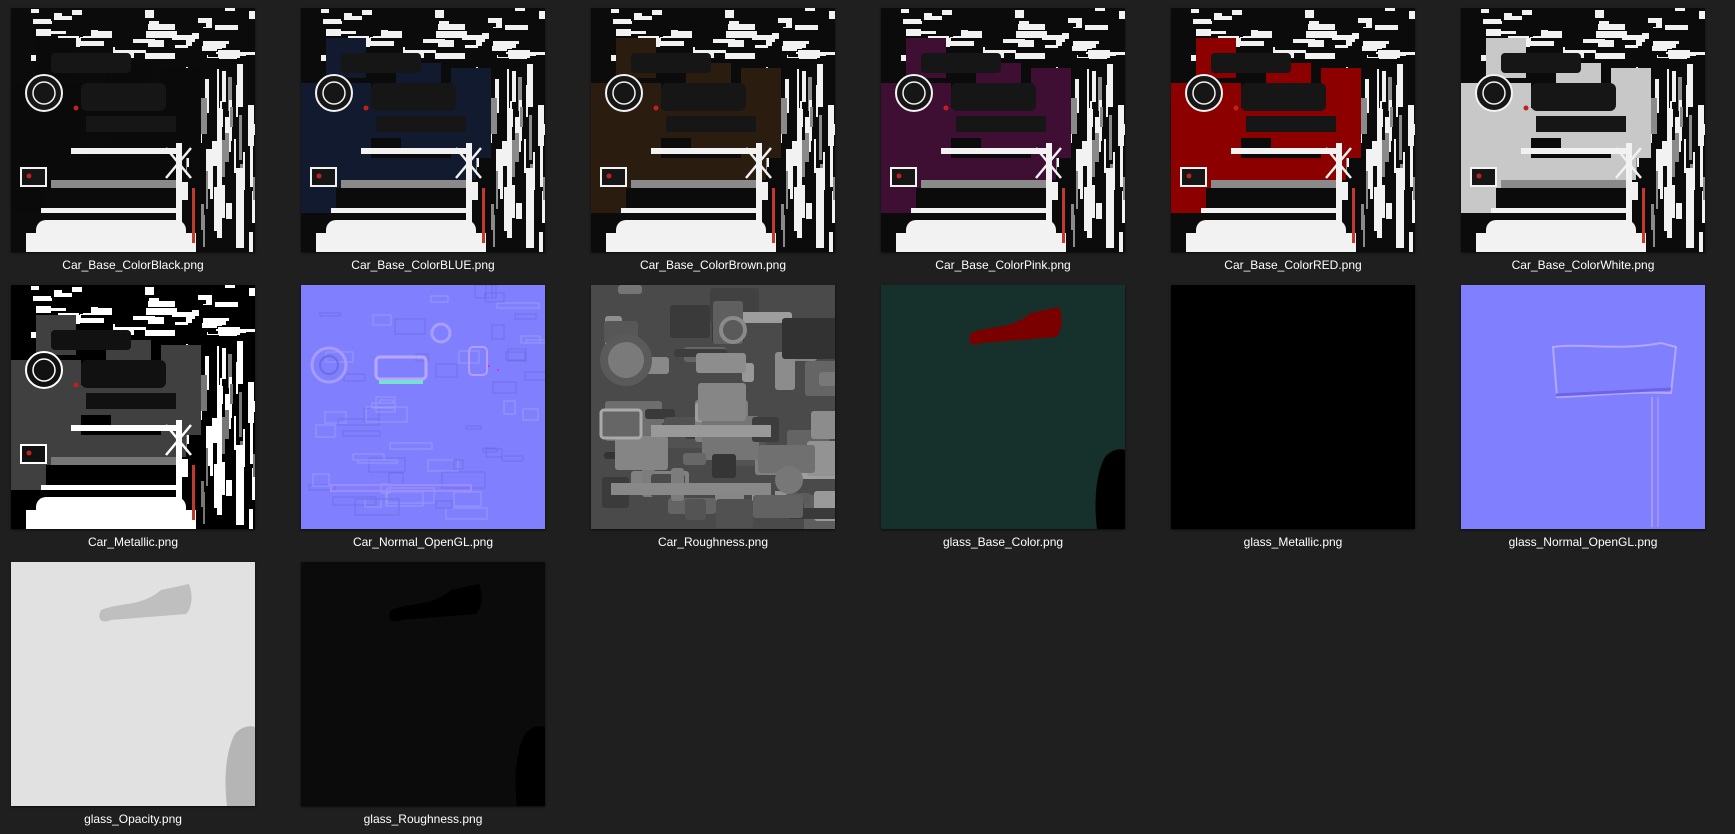 This screenshot has width=1735, height=834. I want to click on file-tile: glass_Base_Color.png, so click(1004, 421).